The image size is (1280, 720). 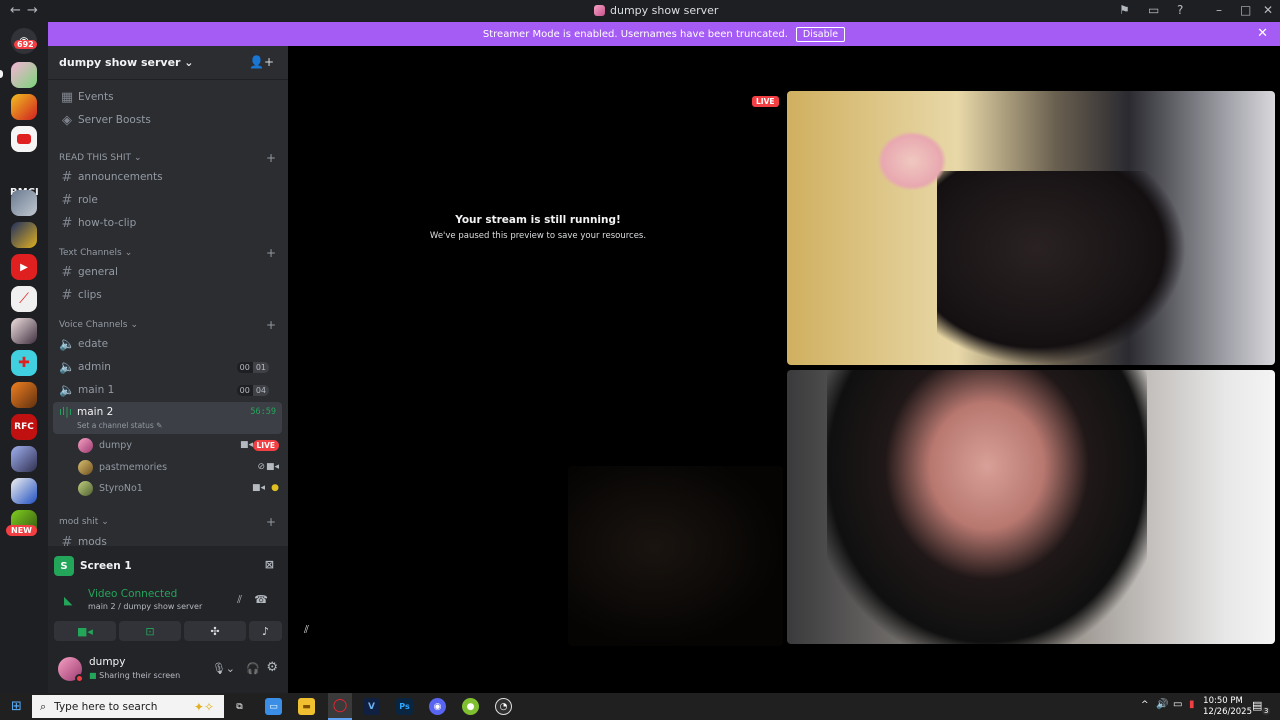 I want to click on volume-icon: 🔊, so click(x=1162, y=704).